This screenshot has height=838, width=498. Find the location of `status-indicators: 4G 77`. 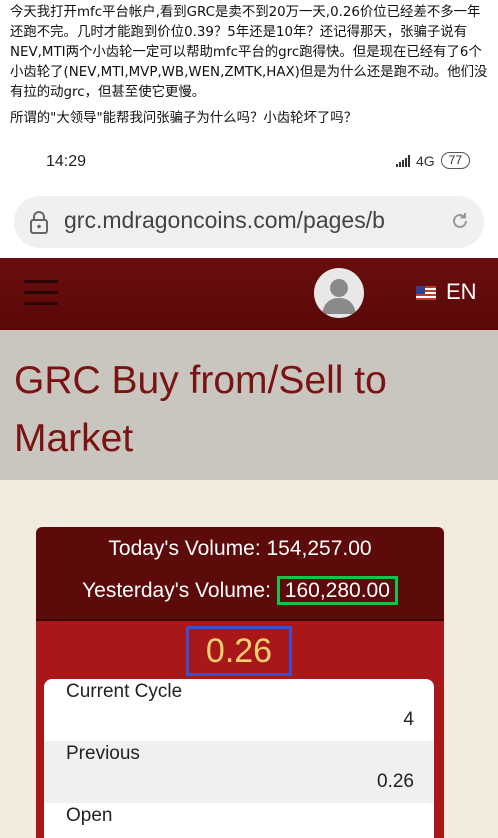

status-indicators: 4G 77 is located at coordinates (432, 160).